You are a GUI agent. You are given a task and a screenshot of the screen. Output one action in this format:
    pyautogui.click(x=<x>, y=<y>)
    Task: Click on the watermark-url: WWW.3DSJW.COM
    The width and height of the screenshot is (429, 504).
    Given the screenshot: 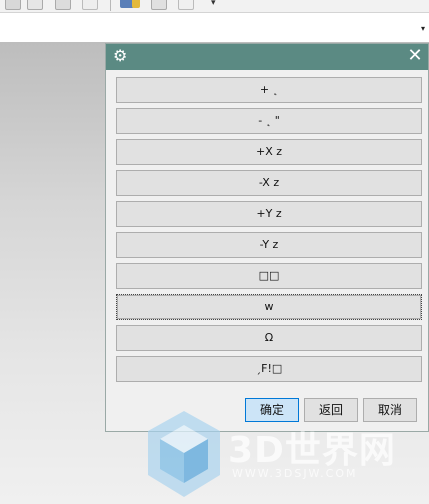 What is the action you would take?
    pyautogui.click(x=295, y=473)
    